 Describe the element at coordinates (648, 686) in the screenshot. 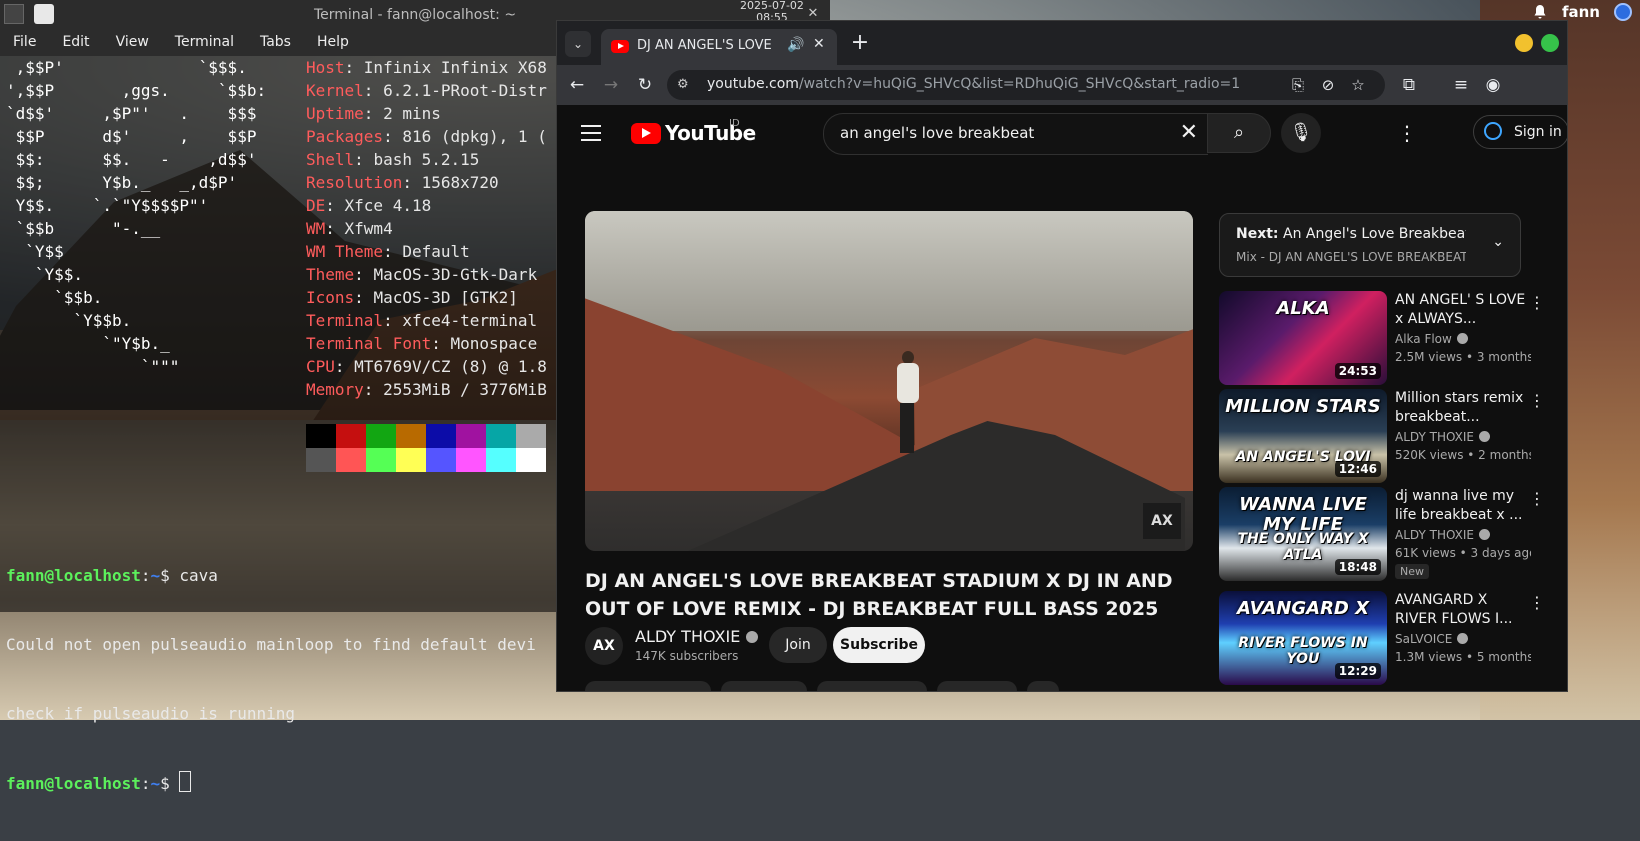

I see `like-dislike-button` at that location.